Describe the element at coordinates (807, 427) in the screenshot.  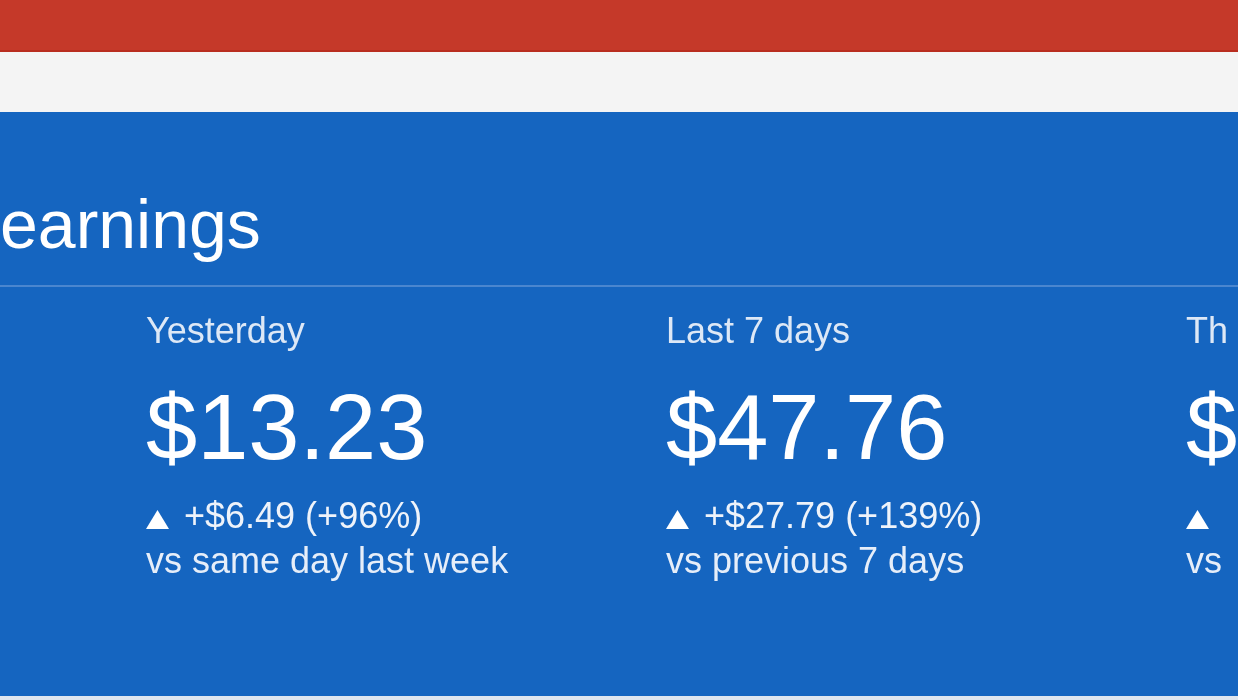
I see `amount-value: $47.76` at that location.